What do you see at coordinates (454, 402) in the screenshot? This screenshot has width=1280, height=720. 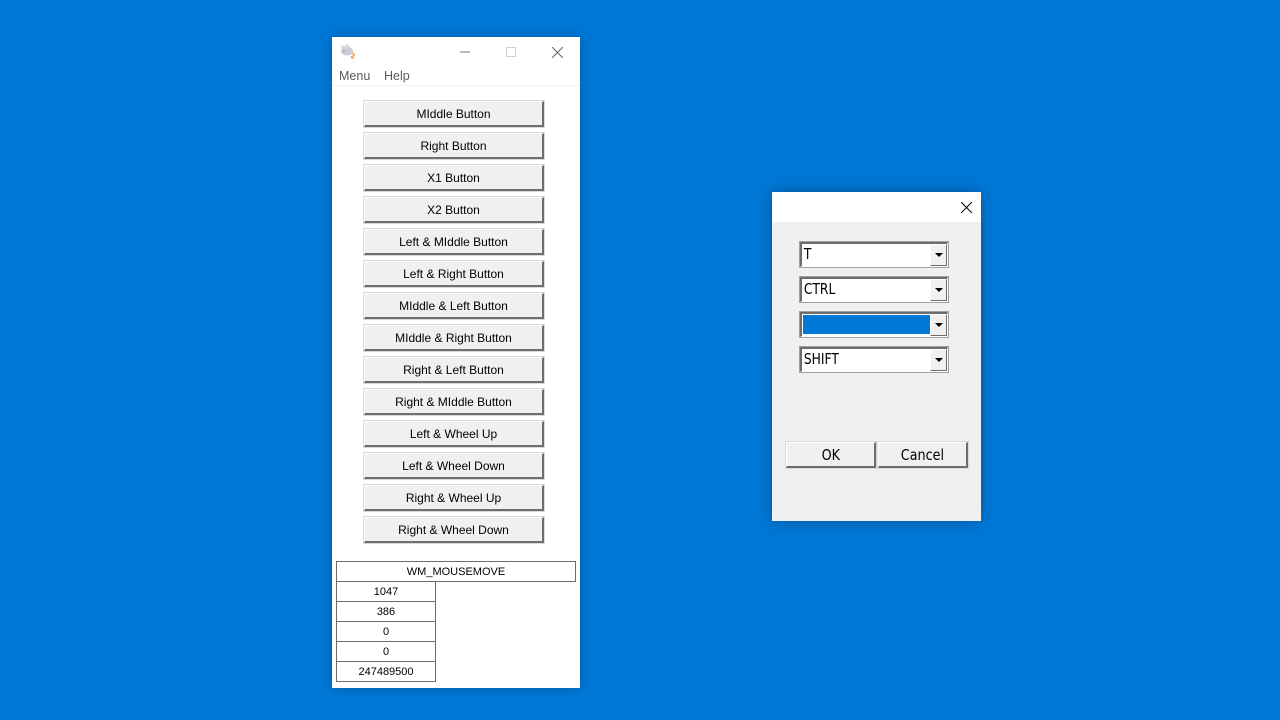 I see `right-middle-button: Right & MIddle Button` at bounding box center [454, 402].